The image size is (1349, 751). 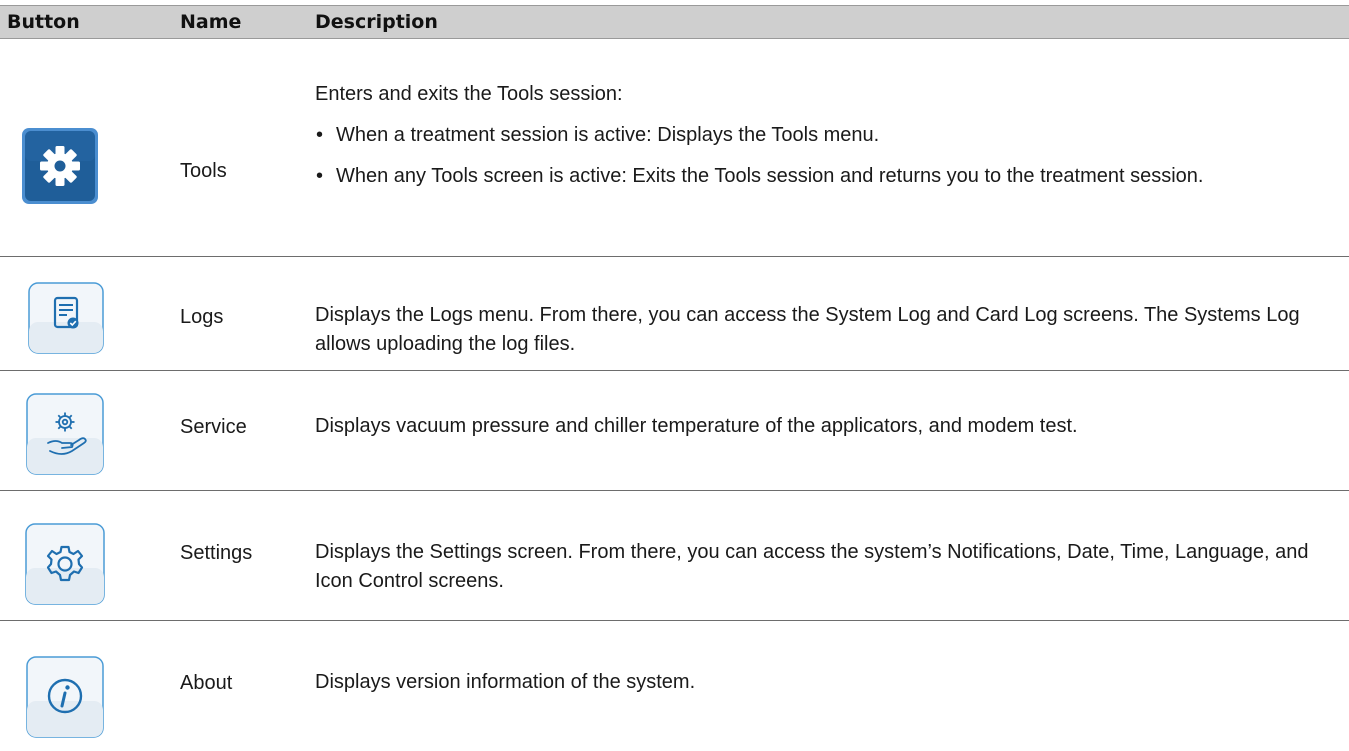 What do you see at coordinates (674, 22) in the screenshot?
I see `table-header: Button Name Description` at bounding box center [674, 22].